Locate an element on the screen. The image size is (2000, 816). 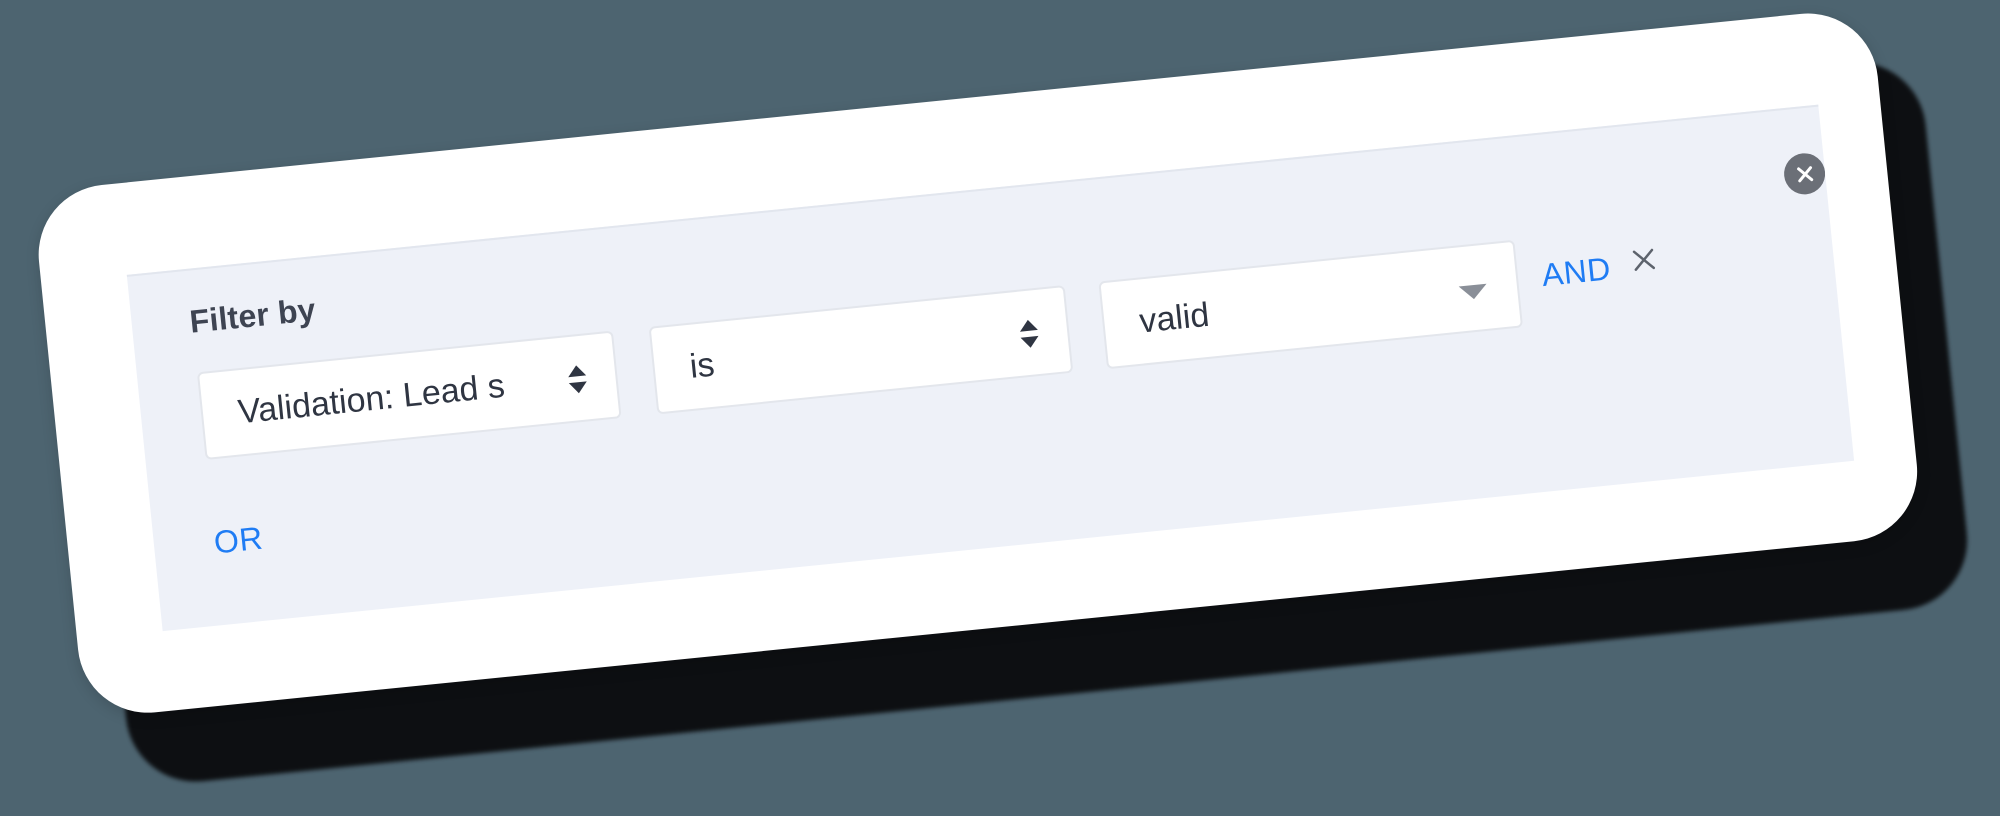
operator-select-value: is is located at coordinates (702, 365).